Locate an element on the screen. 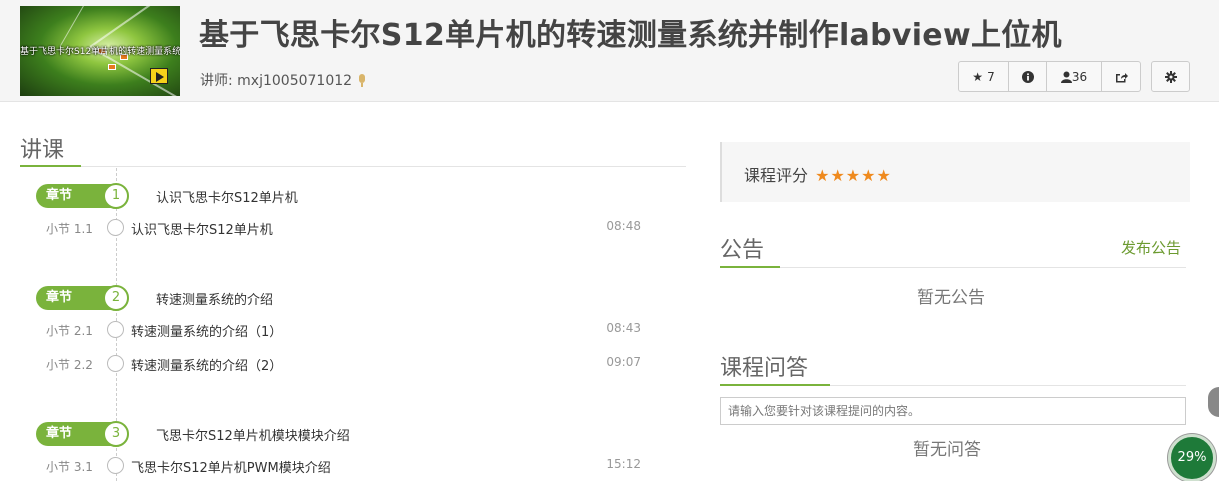 Image resolution: width=1219 pixels, height=481 pixels. lectures-divider is located at coordinates (353, 166).